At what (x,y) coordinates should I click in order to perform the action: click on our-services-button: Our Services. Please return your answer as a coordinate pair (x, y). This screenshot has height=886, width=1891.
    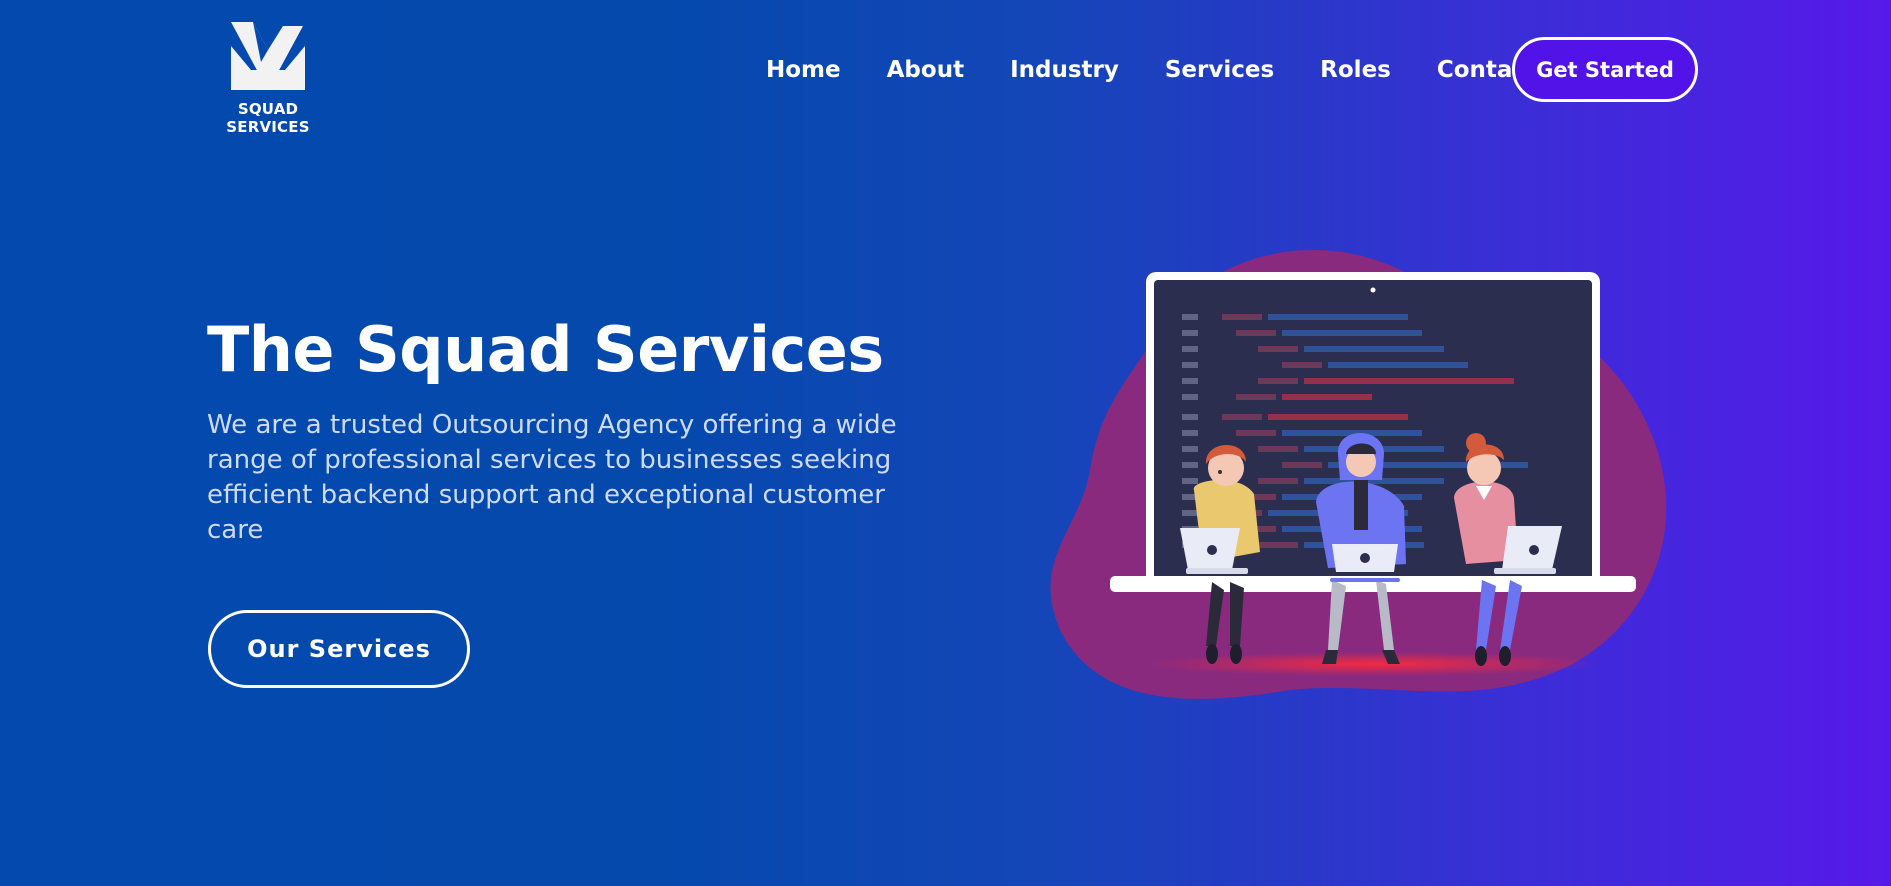
    Looking at the image, I should click on (339, 649).